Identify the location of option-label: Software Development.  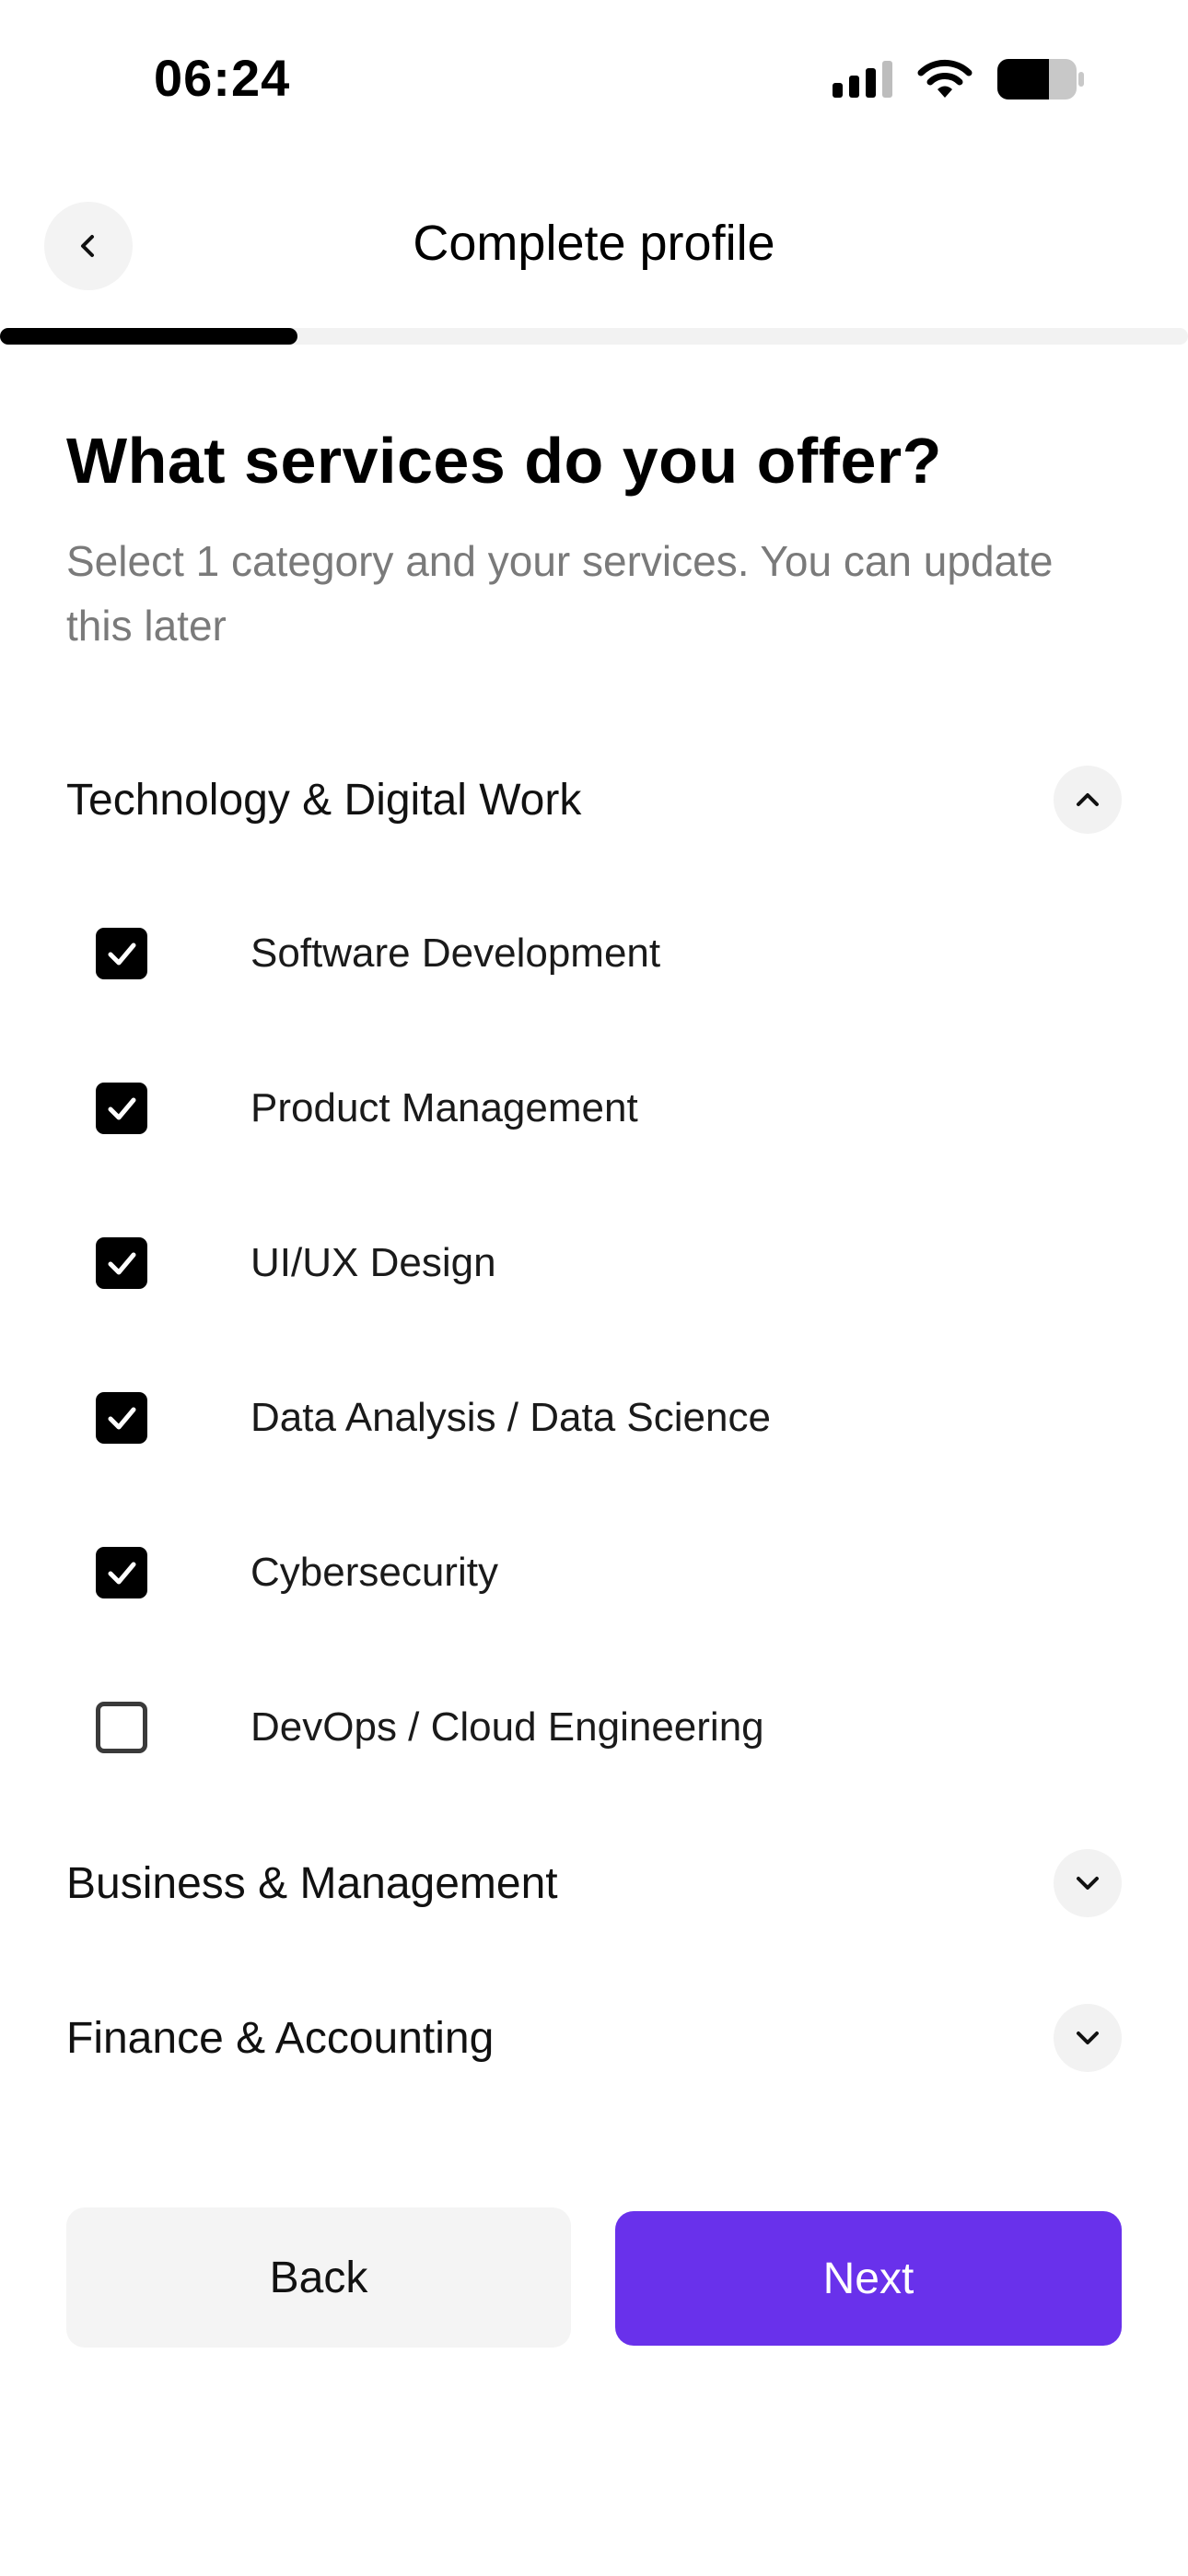
(455, 953).